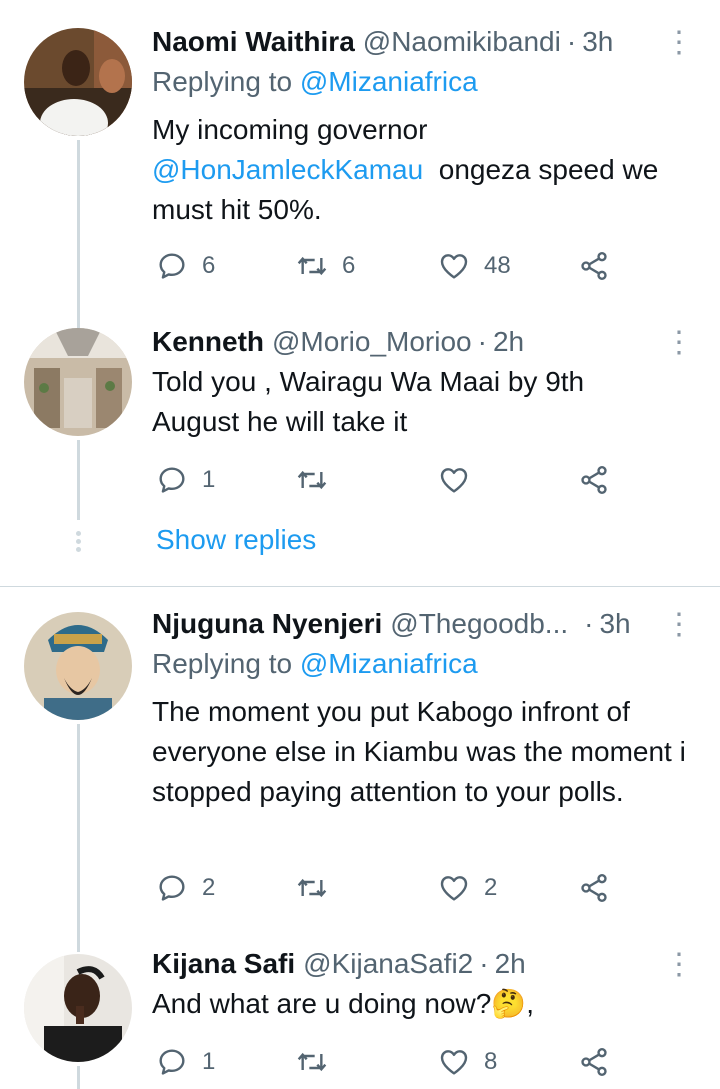  I want to click on like-button: 48, so click(474, 266).